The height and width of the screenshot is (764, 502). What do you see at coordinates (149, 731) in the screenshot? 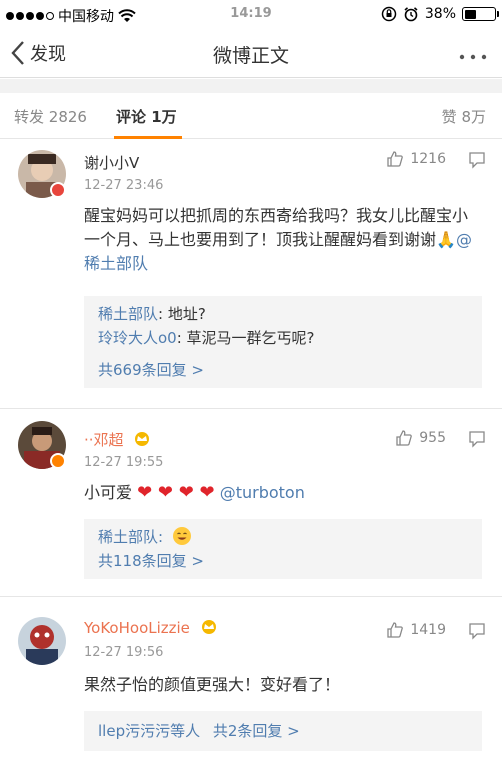
I see `reply-users-summary: llep污污污等人` at bounding box center [149, 731].